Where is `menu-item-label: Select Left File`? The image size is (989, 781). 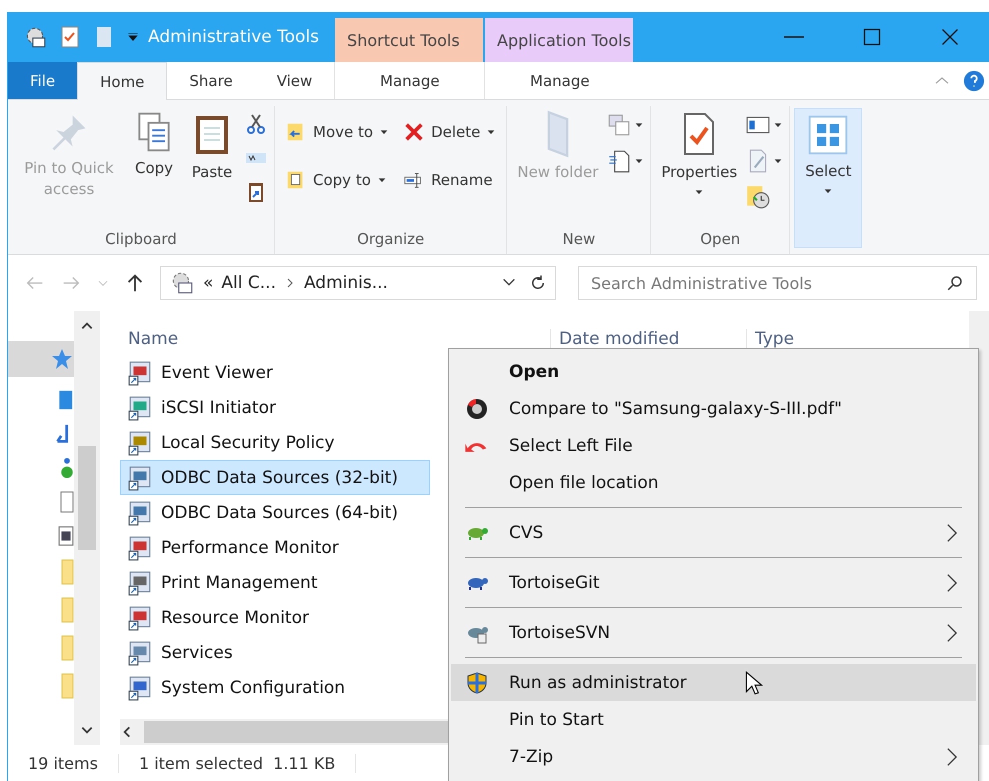 menu-item-label: Select Left File is located at coordinates (571, 446).